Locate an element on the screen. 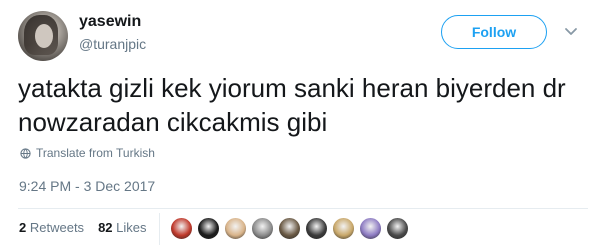 Image resolution: width=606 pixels, height=247 pixels. likers-avatars is located at coordinates (289, 228).